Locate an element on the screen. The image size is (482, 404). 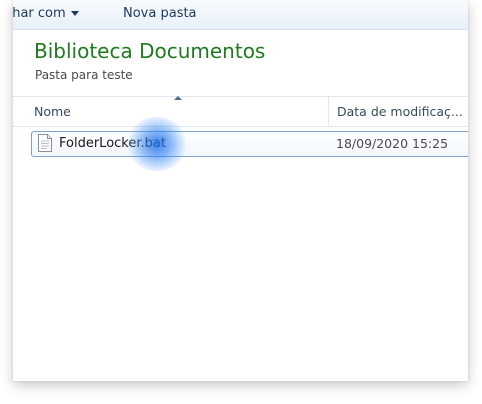
file-row: FolderLocker.bat 18/09/2020 15:25 is located at coordinates (249, 144).